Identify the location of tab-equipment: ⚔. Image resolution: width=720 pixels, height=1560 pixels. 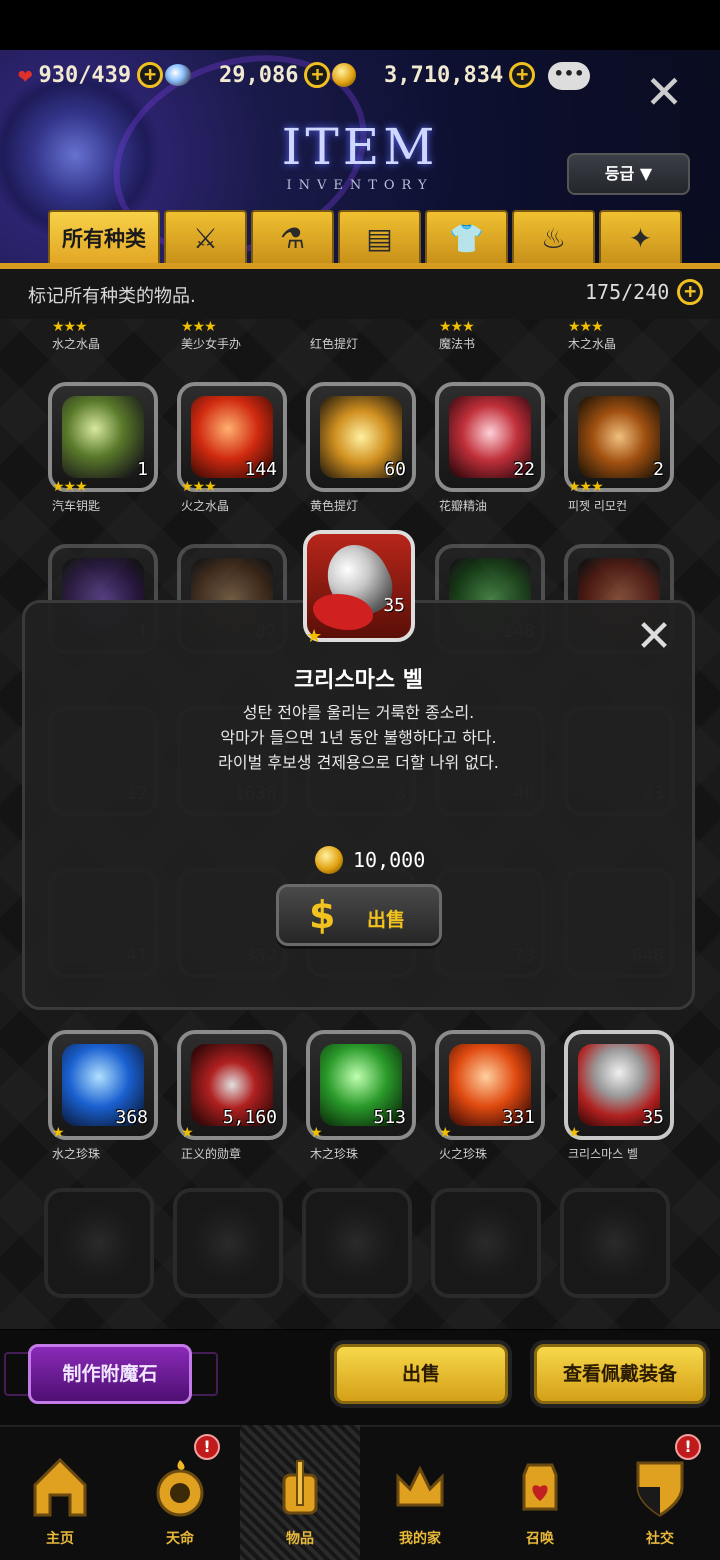
(205, 237).